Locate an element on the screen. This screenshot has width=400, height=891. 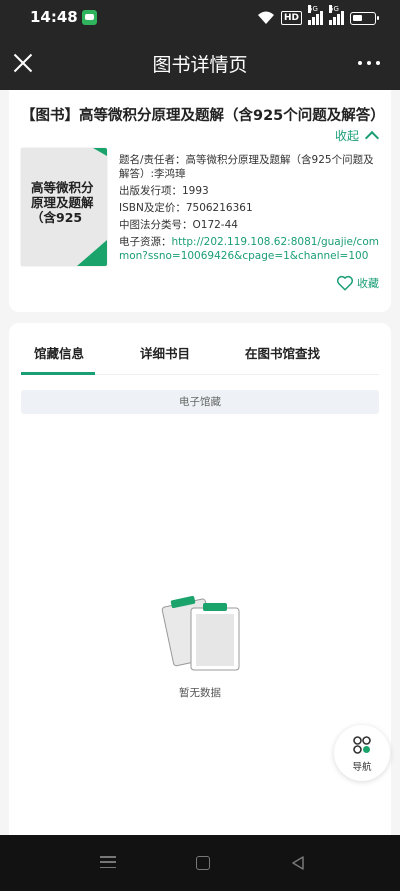
heart-icon is located at coordinates (345, 283).